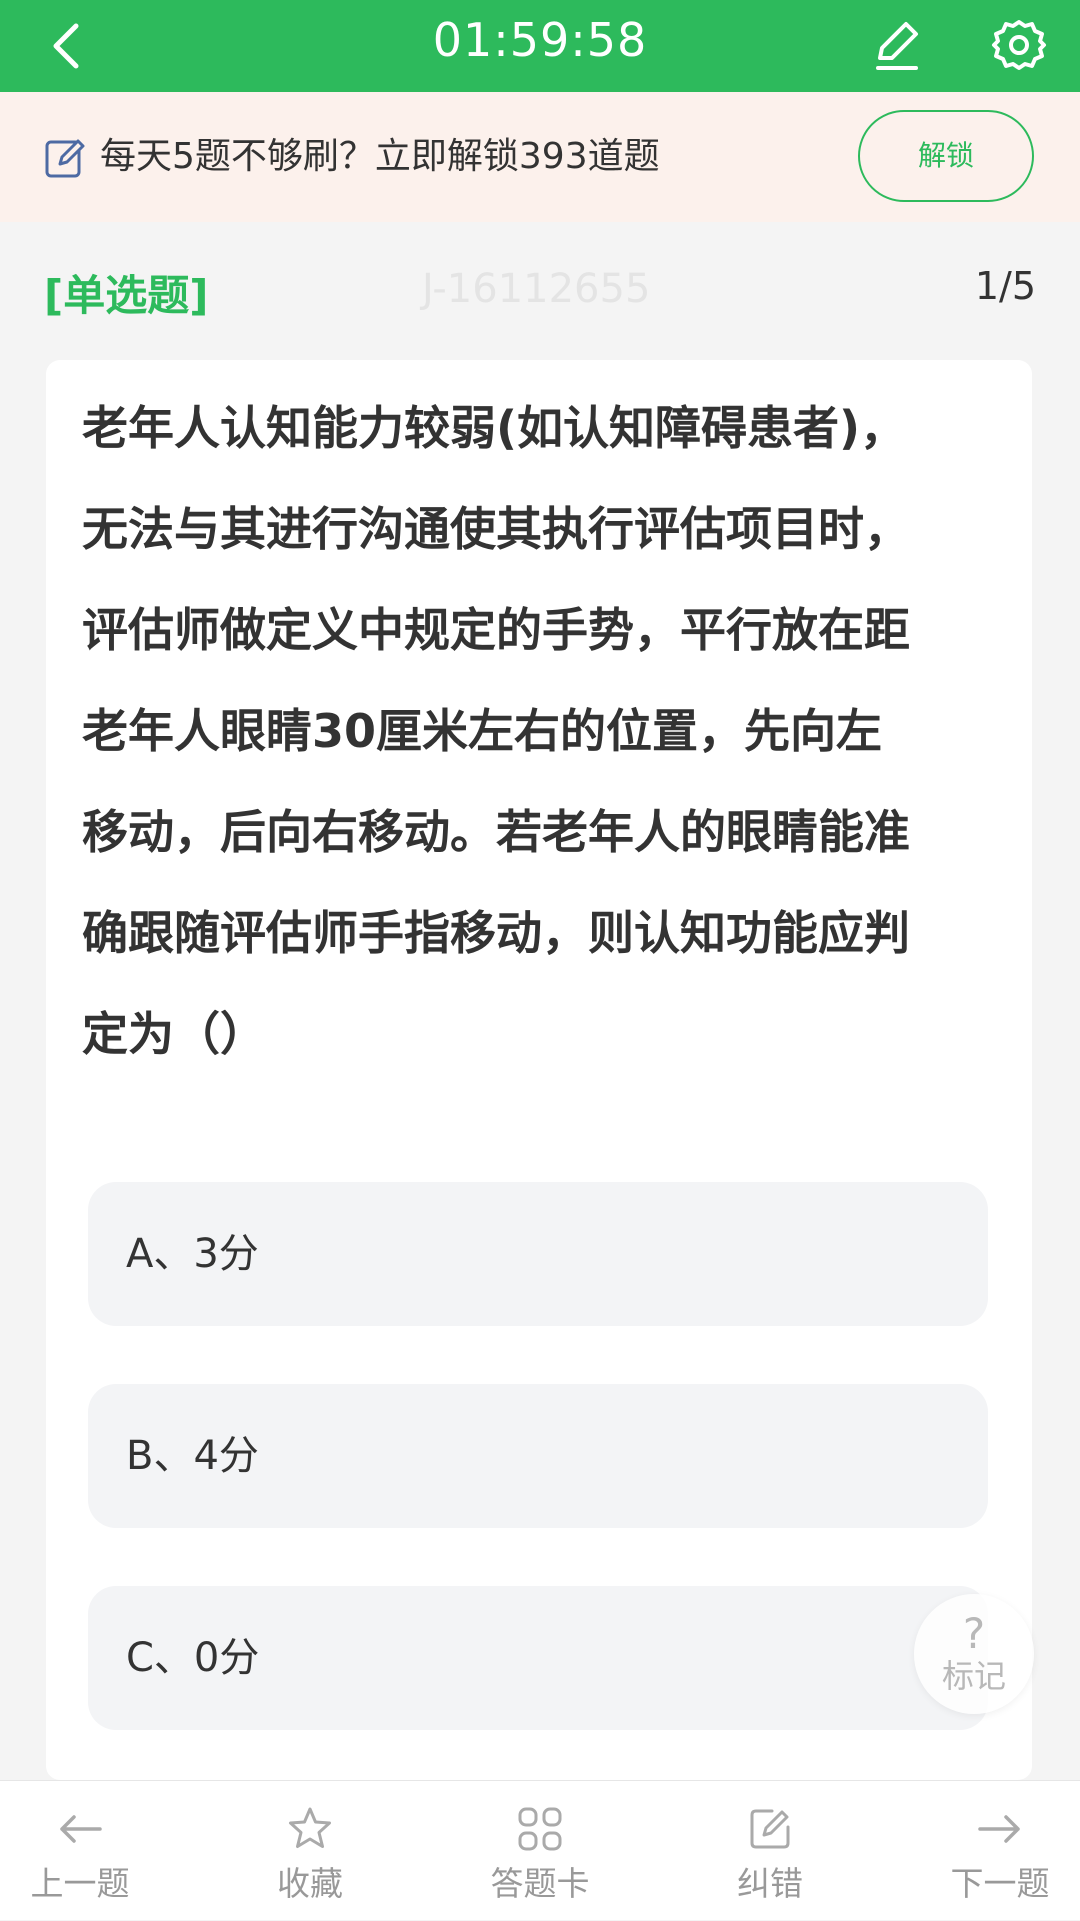 This screenshot has height=1921, width=1080. I want to click on mark-button: ? 标记, so click(974, 1654).